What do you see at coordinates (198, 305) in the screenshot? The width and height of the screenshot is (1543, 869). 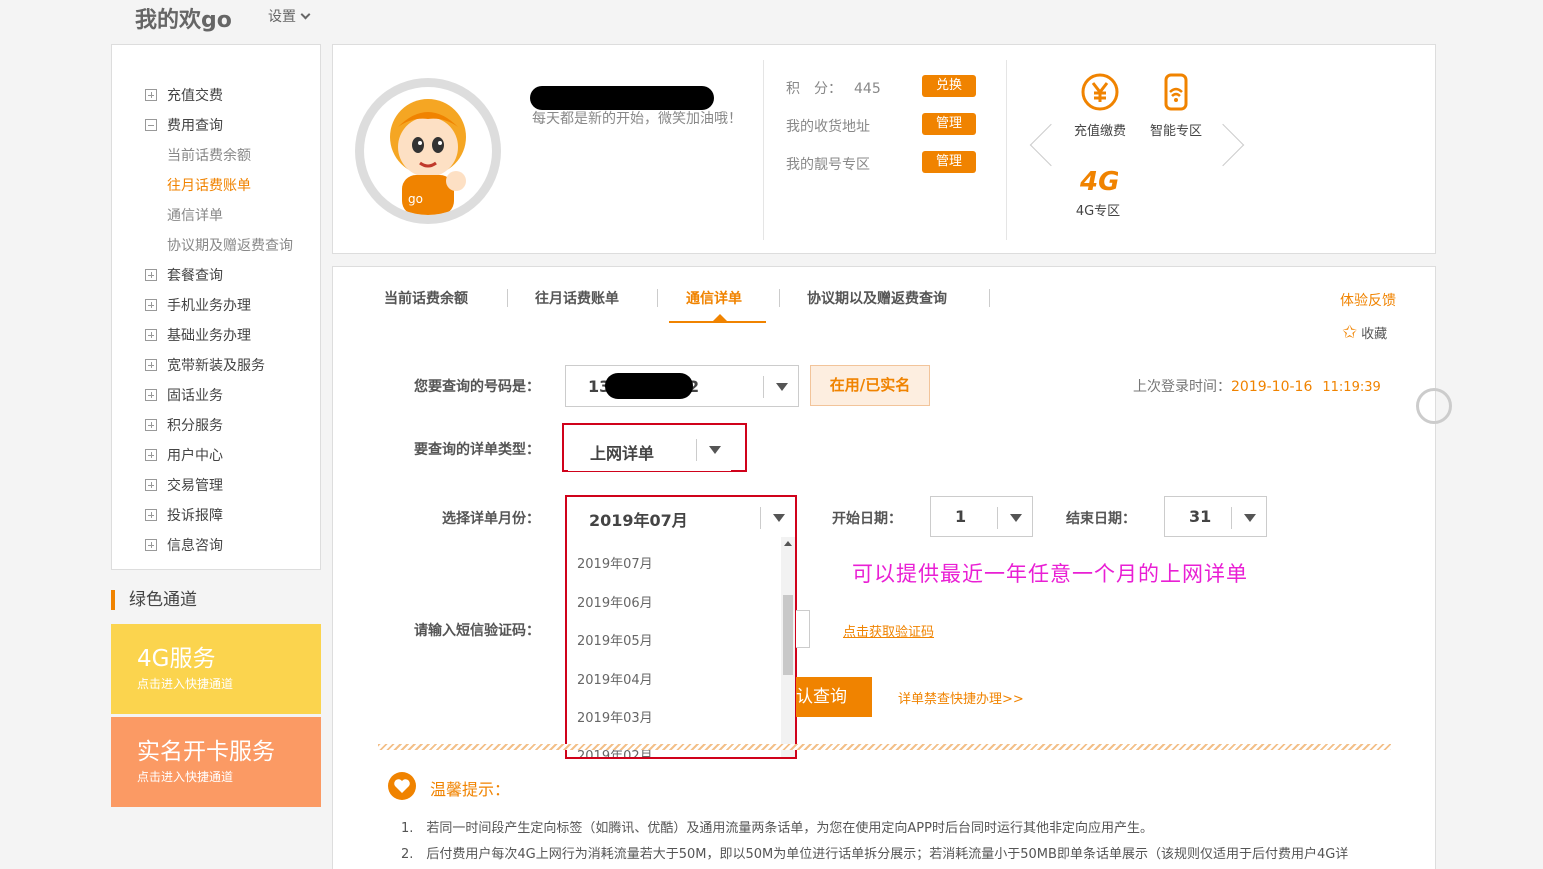 I see `sidebar-item-mobile-business: 手机业务办理` at bounding box center [198, 305].